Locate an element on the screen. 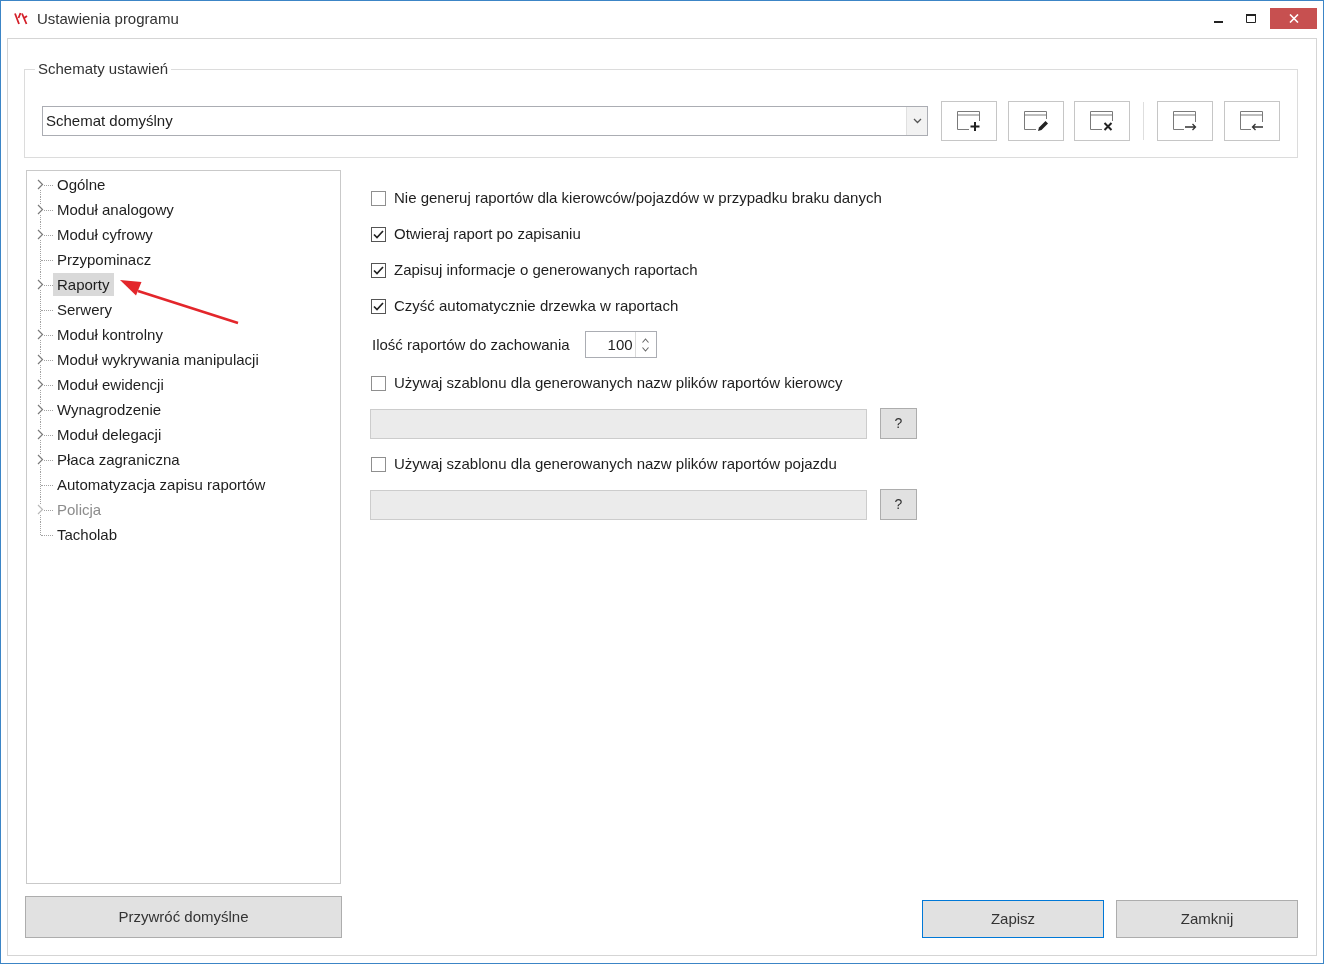 The width and height of the screenshot is (1324, 964). window-plus-icon is located at coordinates (969, 121).